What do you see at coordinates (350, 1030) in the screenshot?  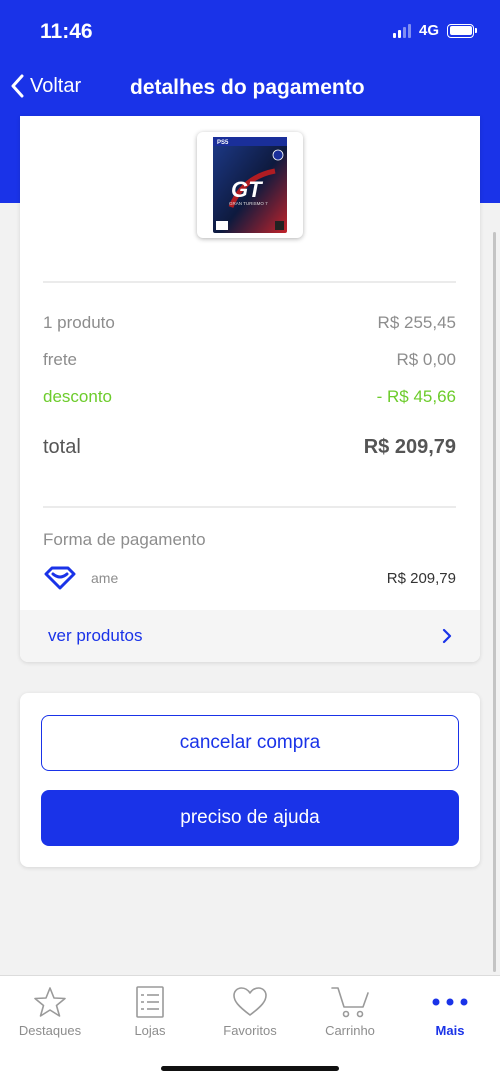 I see `tab-label: Carrinho` at bounding box center [350, 1030].